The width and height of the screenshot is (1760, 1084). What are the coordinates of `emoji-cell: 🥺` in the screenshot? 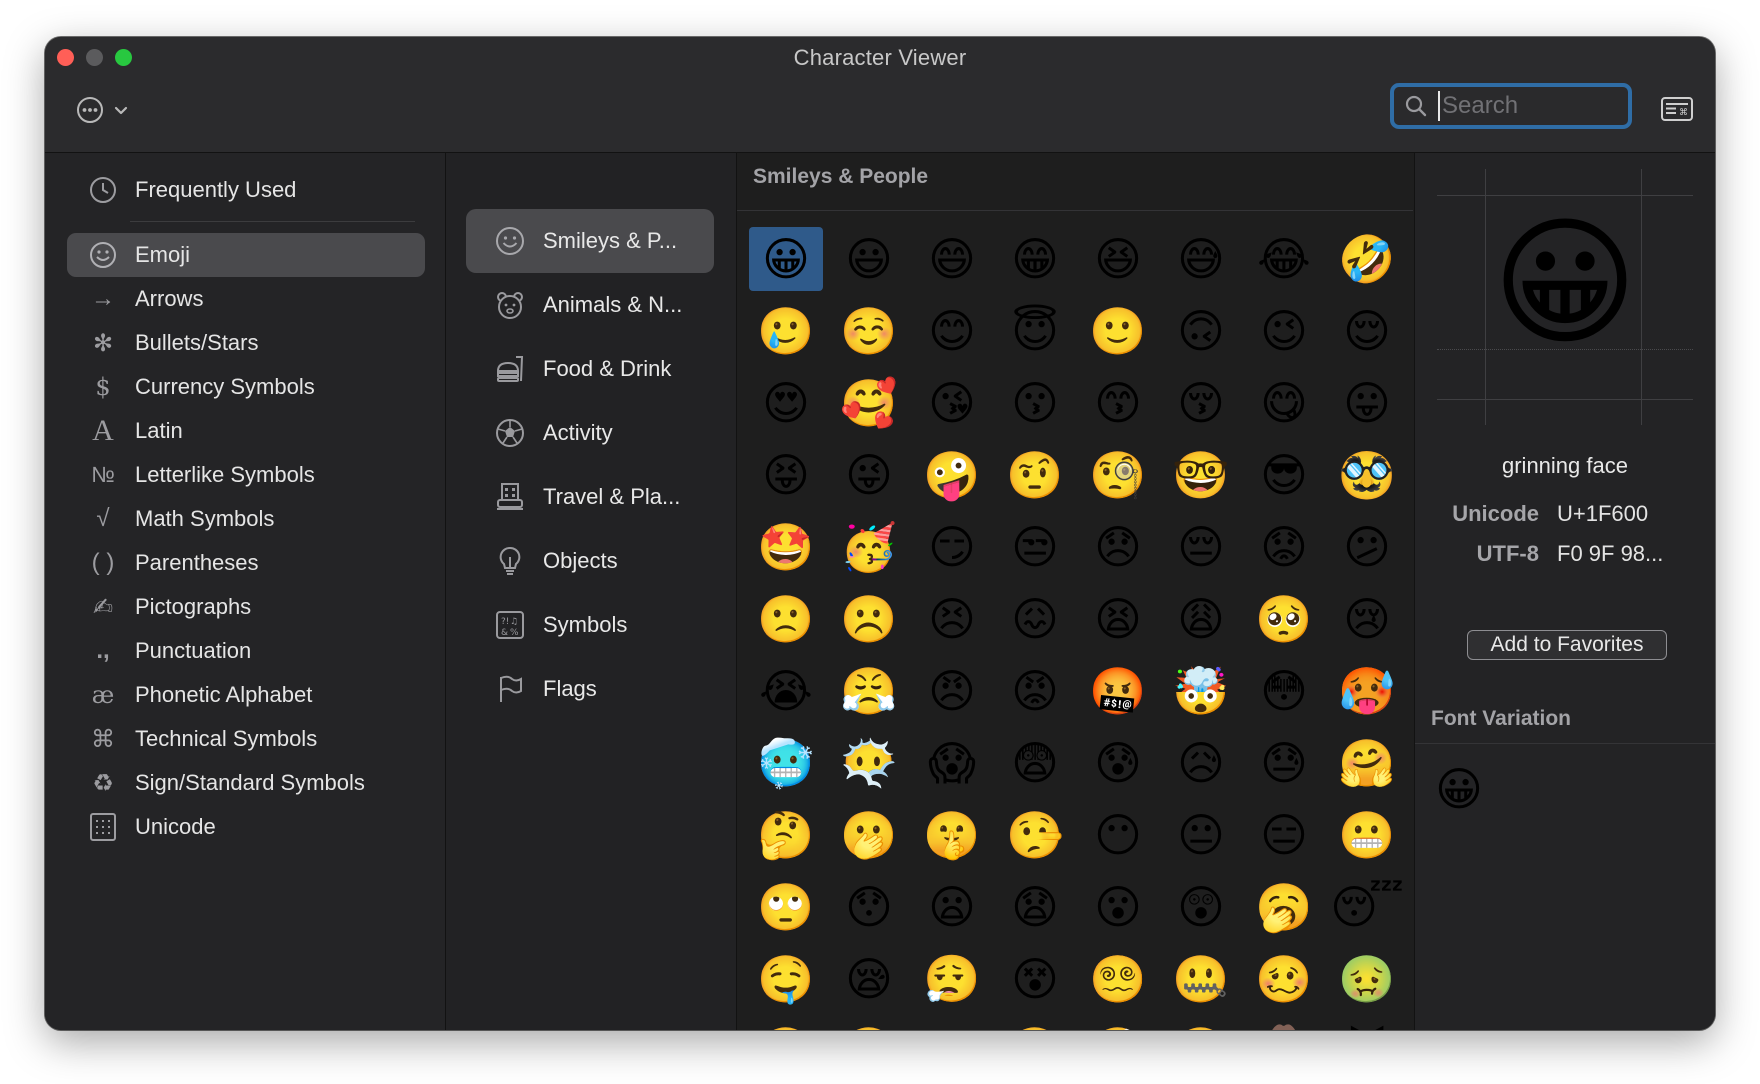 It's located at (1284, 619).